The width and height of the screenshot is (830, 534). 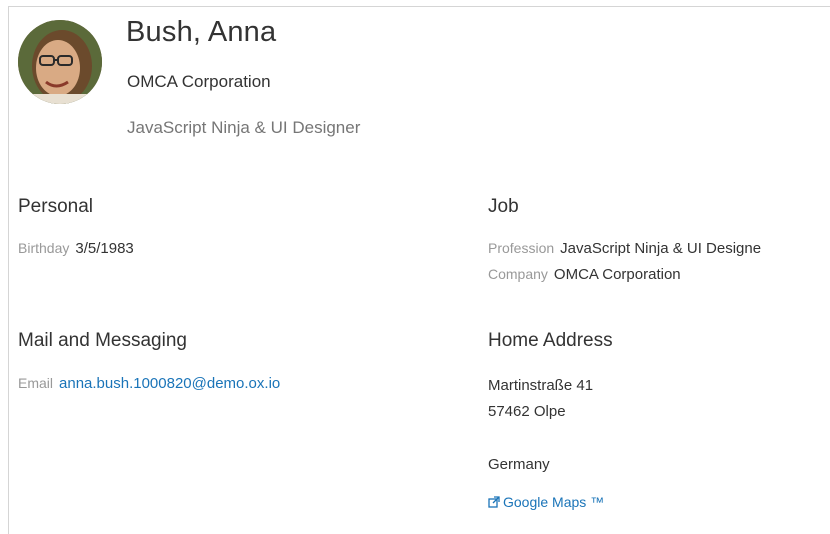 What do you see at coordinates (201, 32) in the screenshot?
I see `contact-name: Bush, Anna` at bounding box center [201, 32].